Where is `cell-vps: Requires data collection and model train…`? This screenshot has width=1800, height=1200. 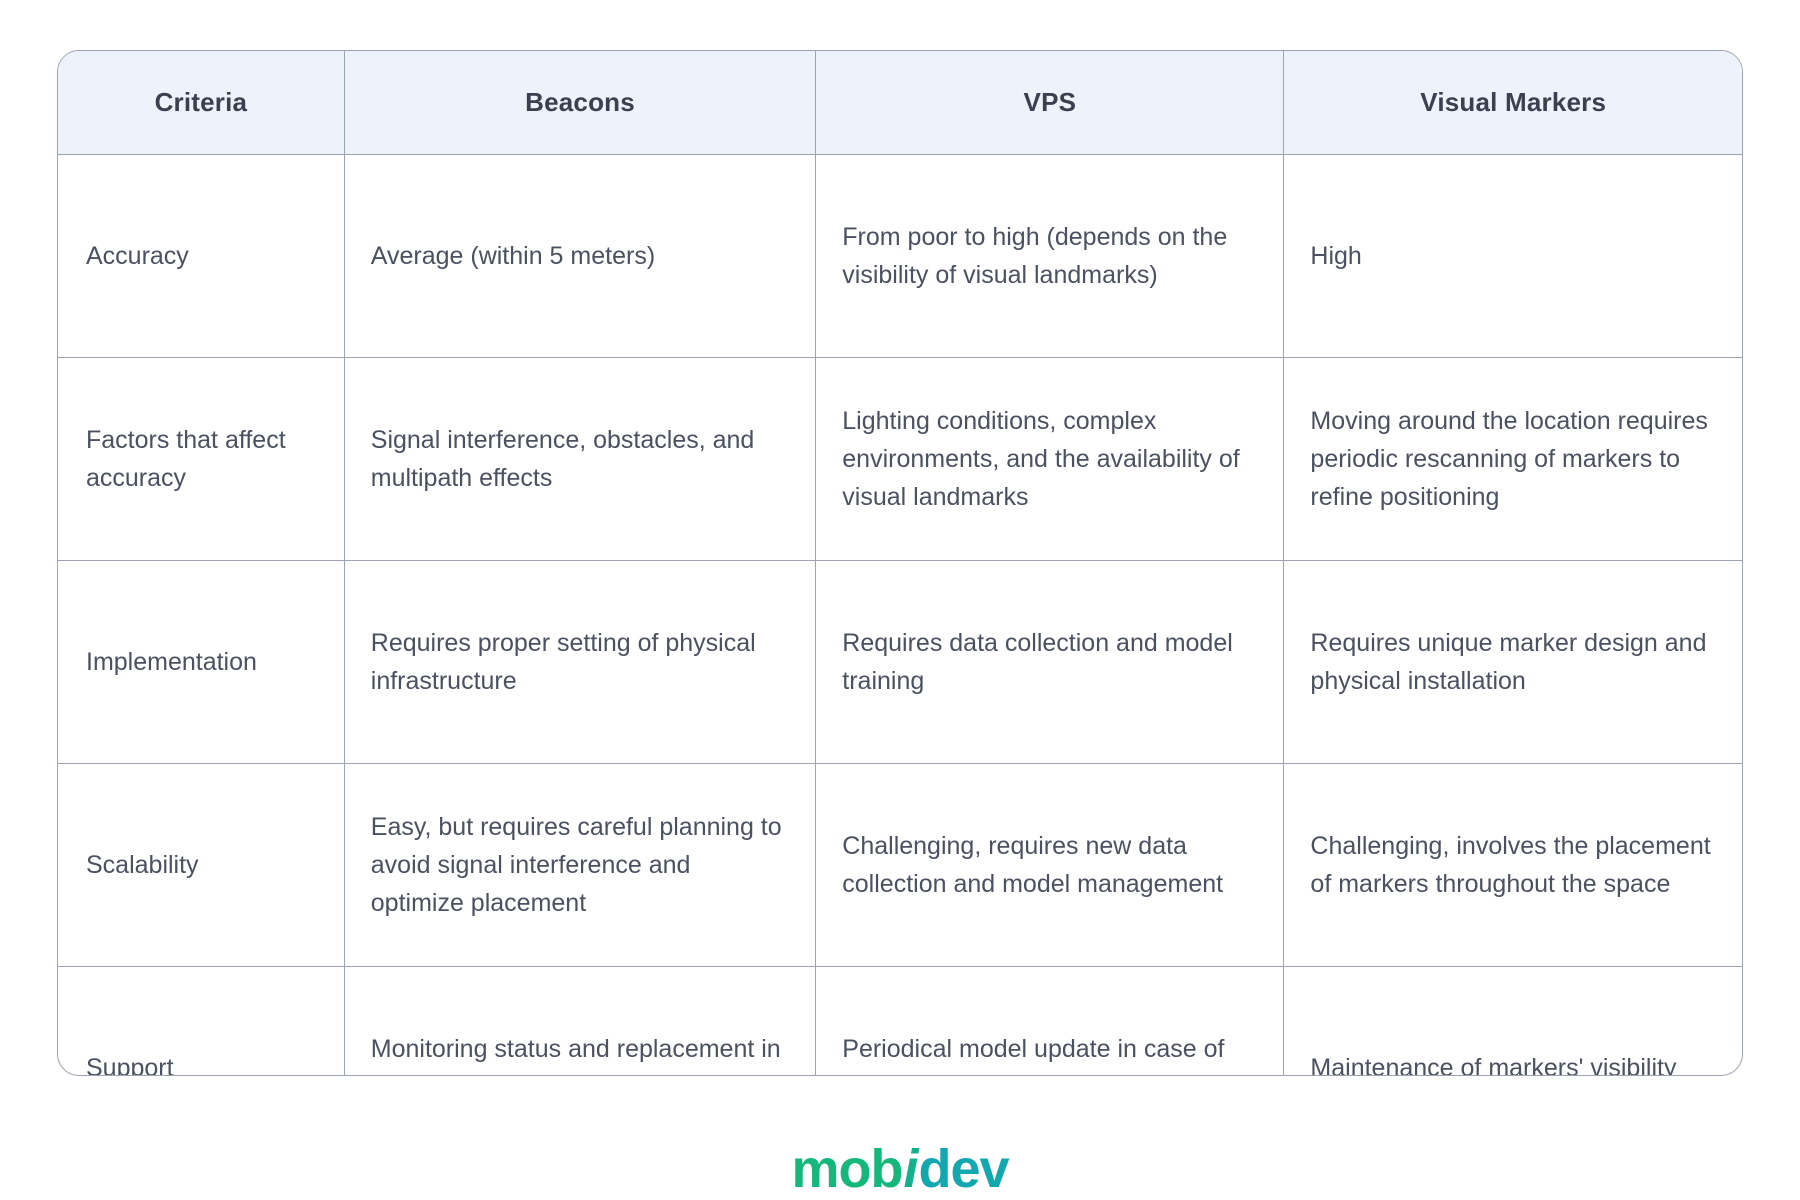
cell-vps: Requires data collection and model train… is located at coordinates (1050, 662).